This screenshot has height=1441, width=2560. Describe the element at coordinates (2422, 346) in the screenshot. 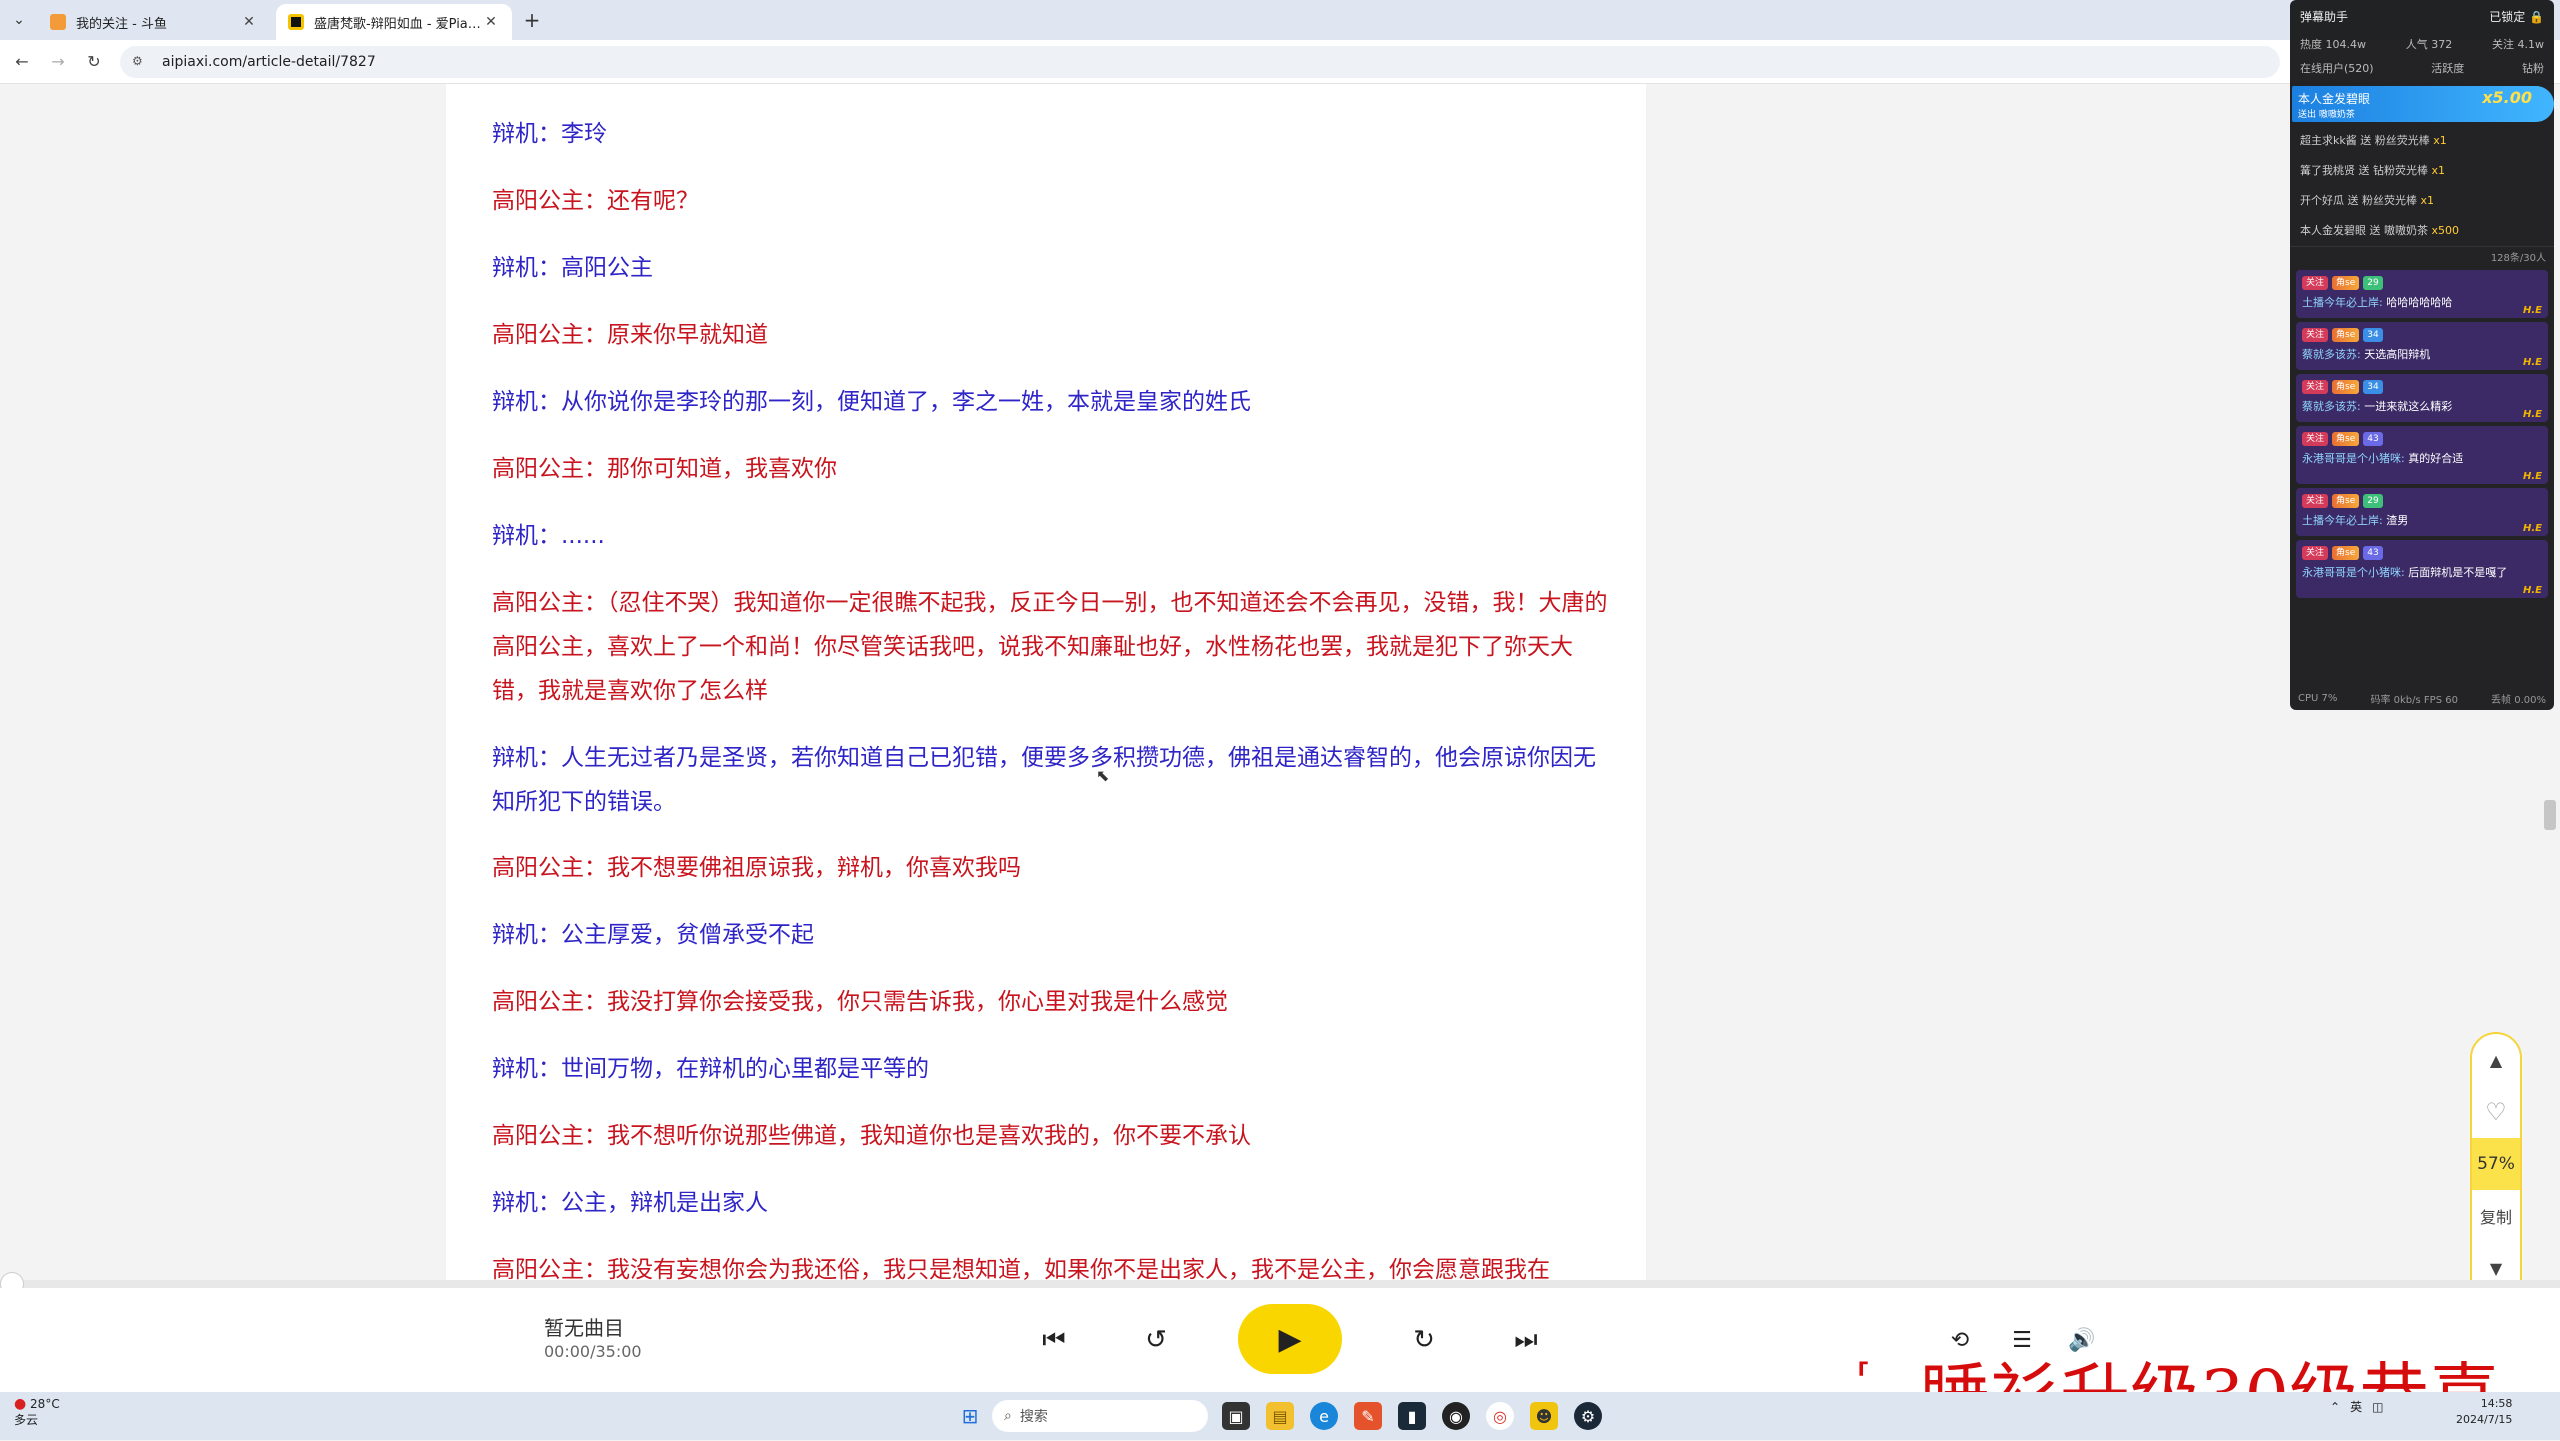

I see `chat-message: 关注 角se 34 蔡就多该苏: 天选高阳辩机 H.E` at that location.